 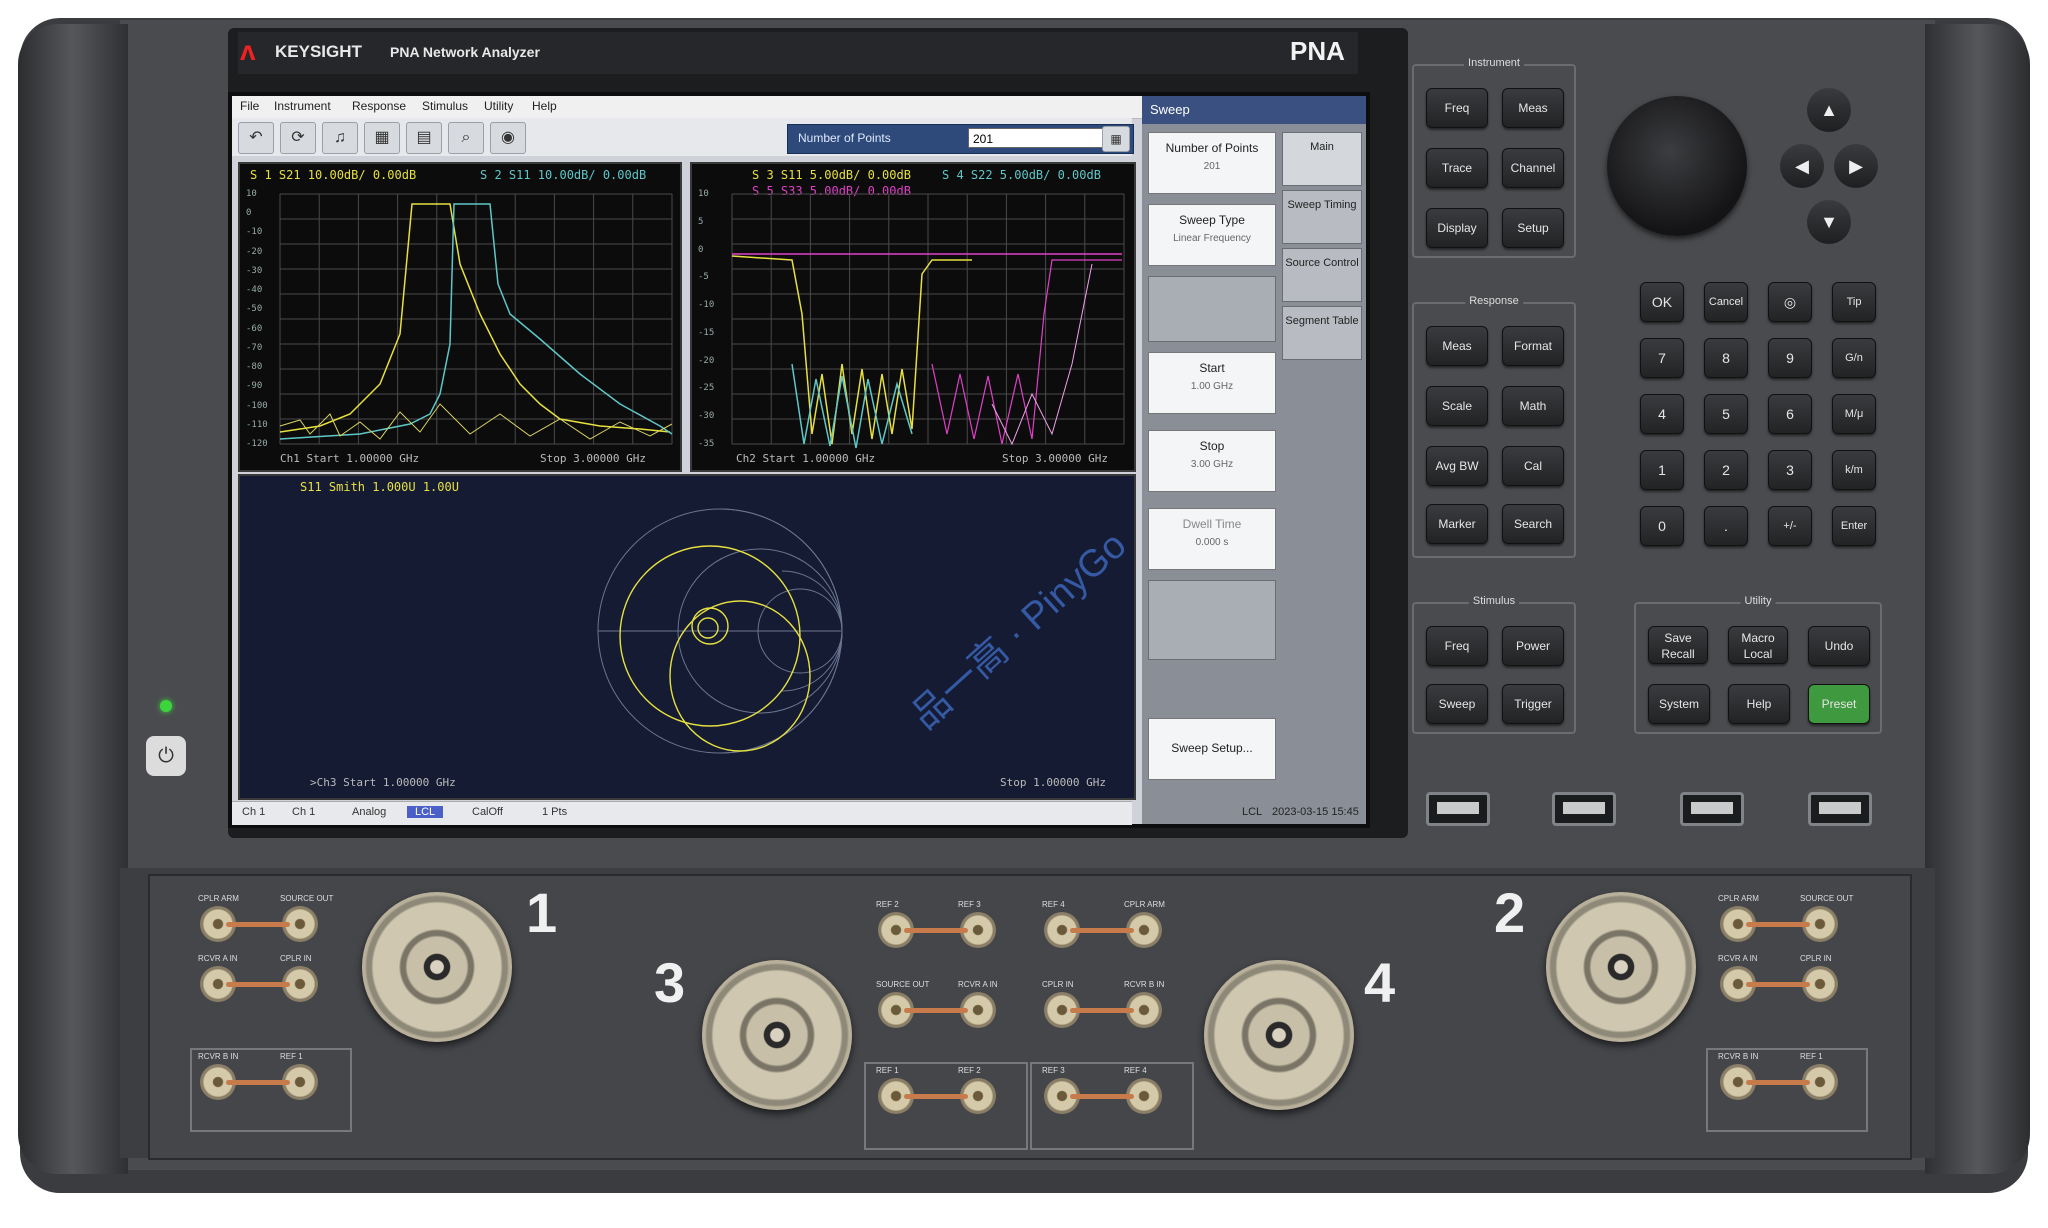 I want to click on group-label: Response, so click(x=1494, y=301).